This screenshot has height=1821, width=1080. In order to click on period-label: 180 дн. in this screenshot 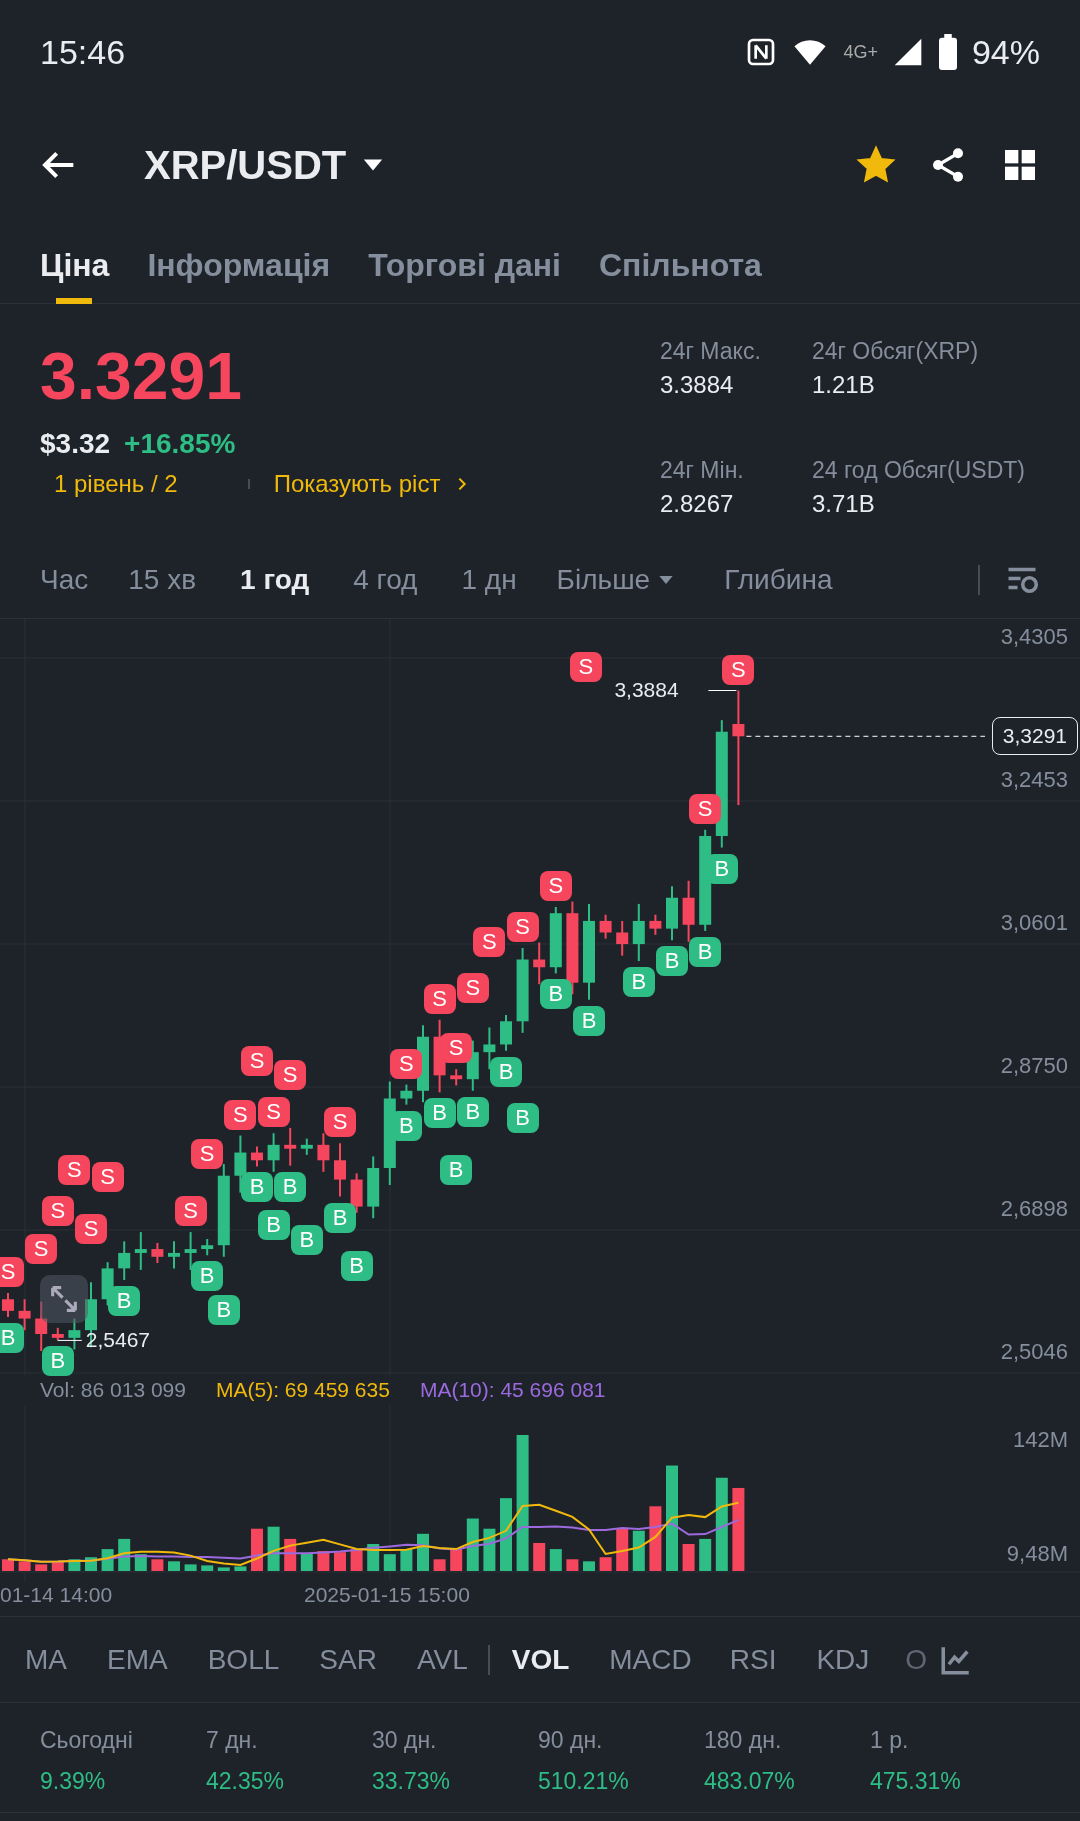, I will do `click(743, 1740)`.